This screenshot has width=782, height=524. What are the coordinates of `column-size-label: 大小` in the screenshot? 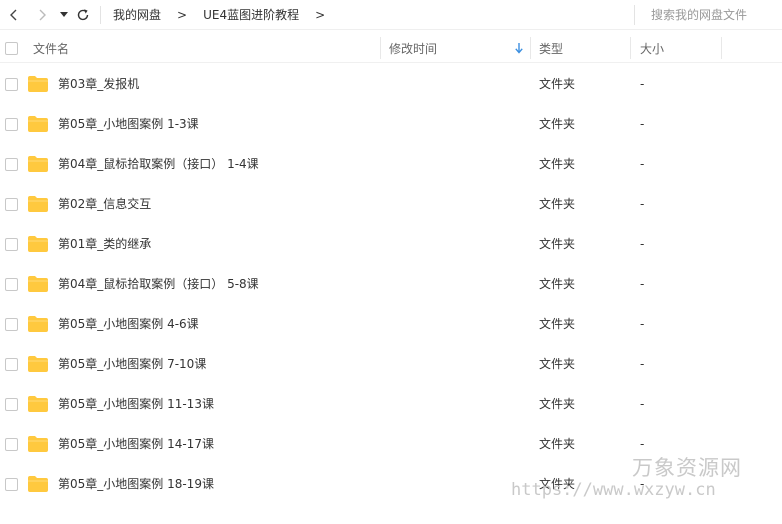 It's located at (652, 48).